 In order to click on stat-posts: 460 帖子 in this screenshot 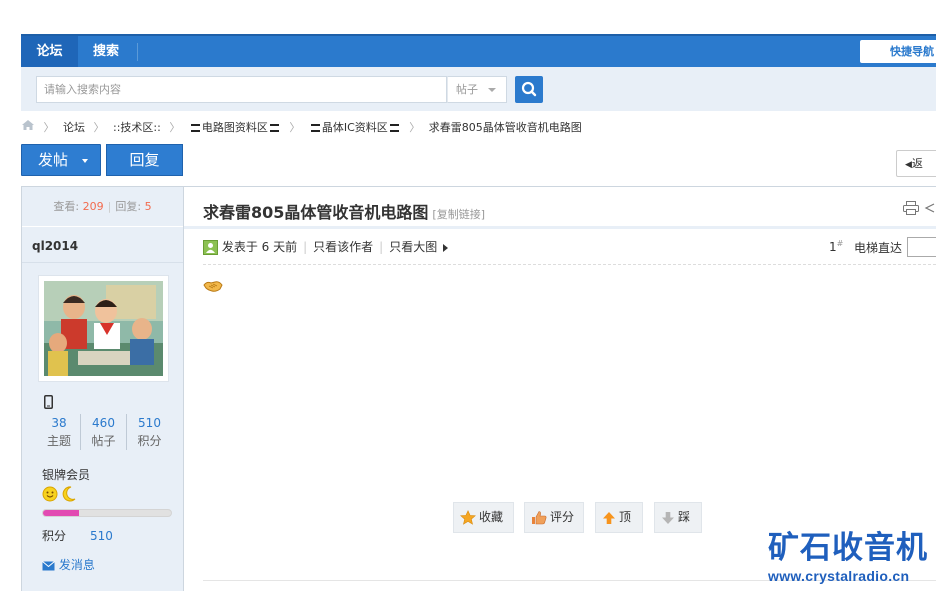, I will do `click(103, 432)`.